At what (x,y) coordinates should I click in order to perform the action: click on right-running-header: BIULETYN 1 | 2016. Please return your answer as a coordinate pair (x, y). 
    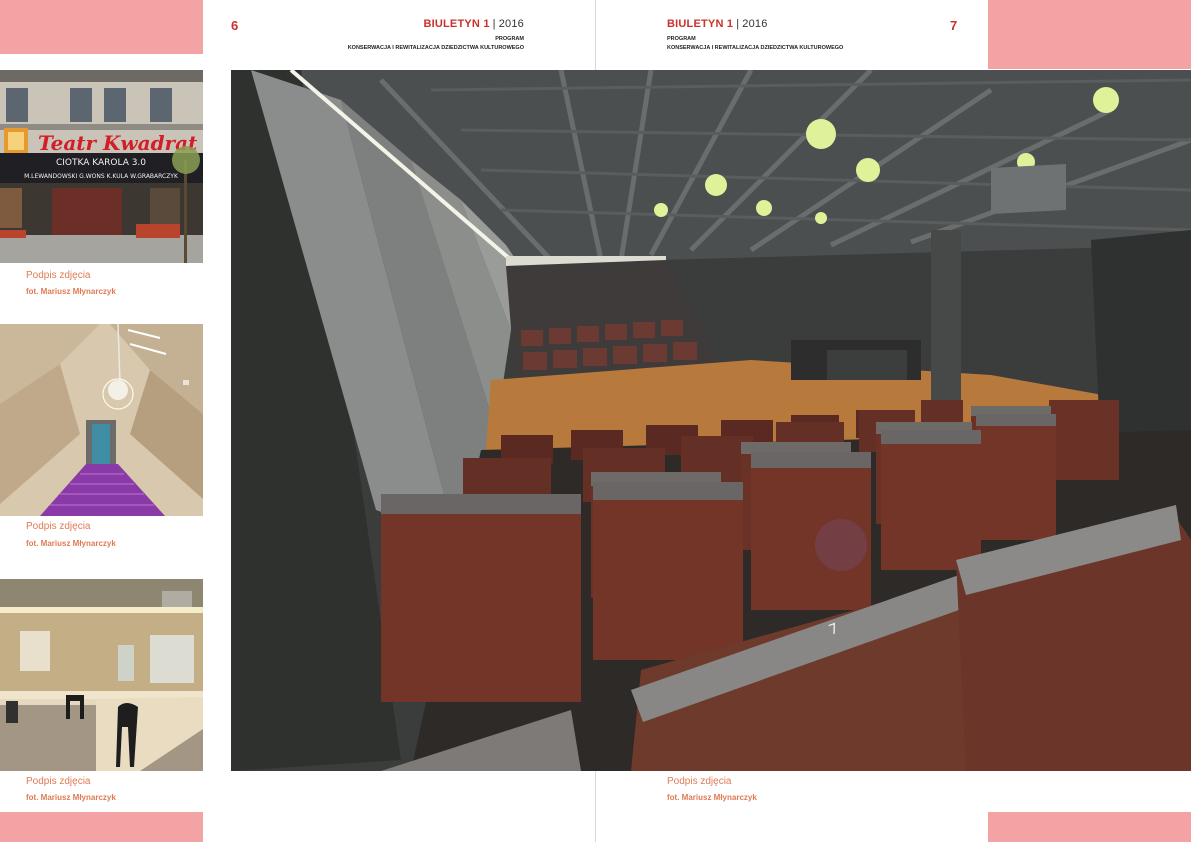
    Looking at the image, I should click on (717, 24).